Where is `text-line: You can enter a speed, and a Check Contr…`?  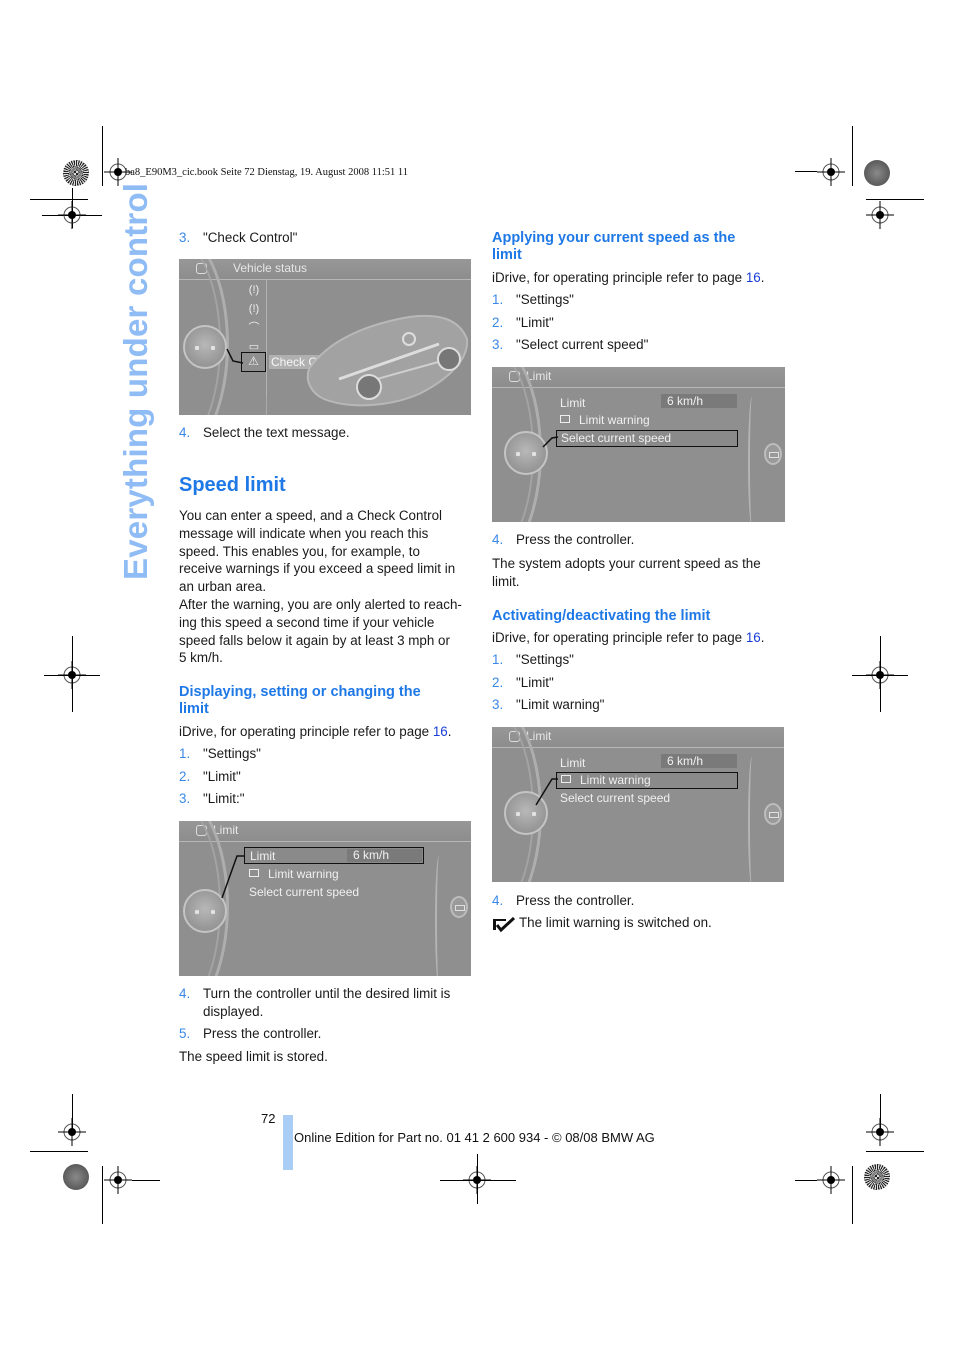 text-line: You can enter a speed, and a Check Contr… is located at coordinates (311, 515).